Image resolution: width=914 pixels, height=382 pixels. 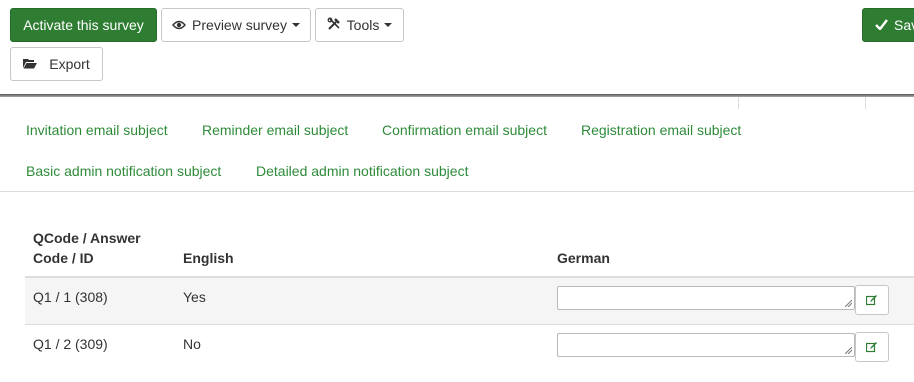 I want to click on row-english: Yes, so click(x=194, y=297).